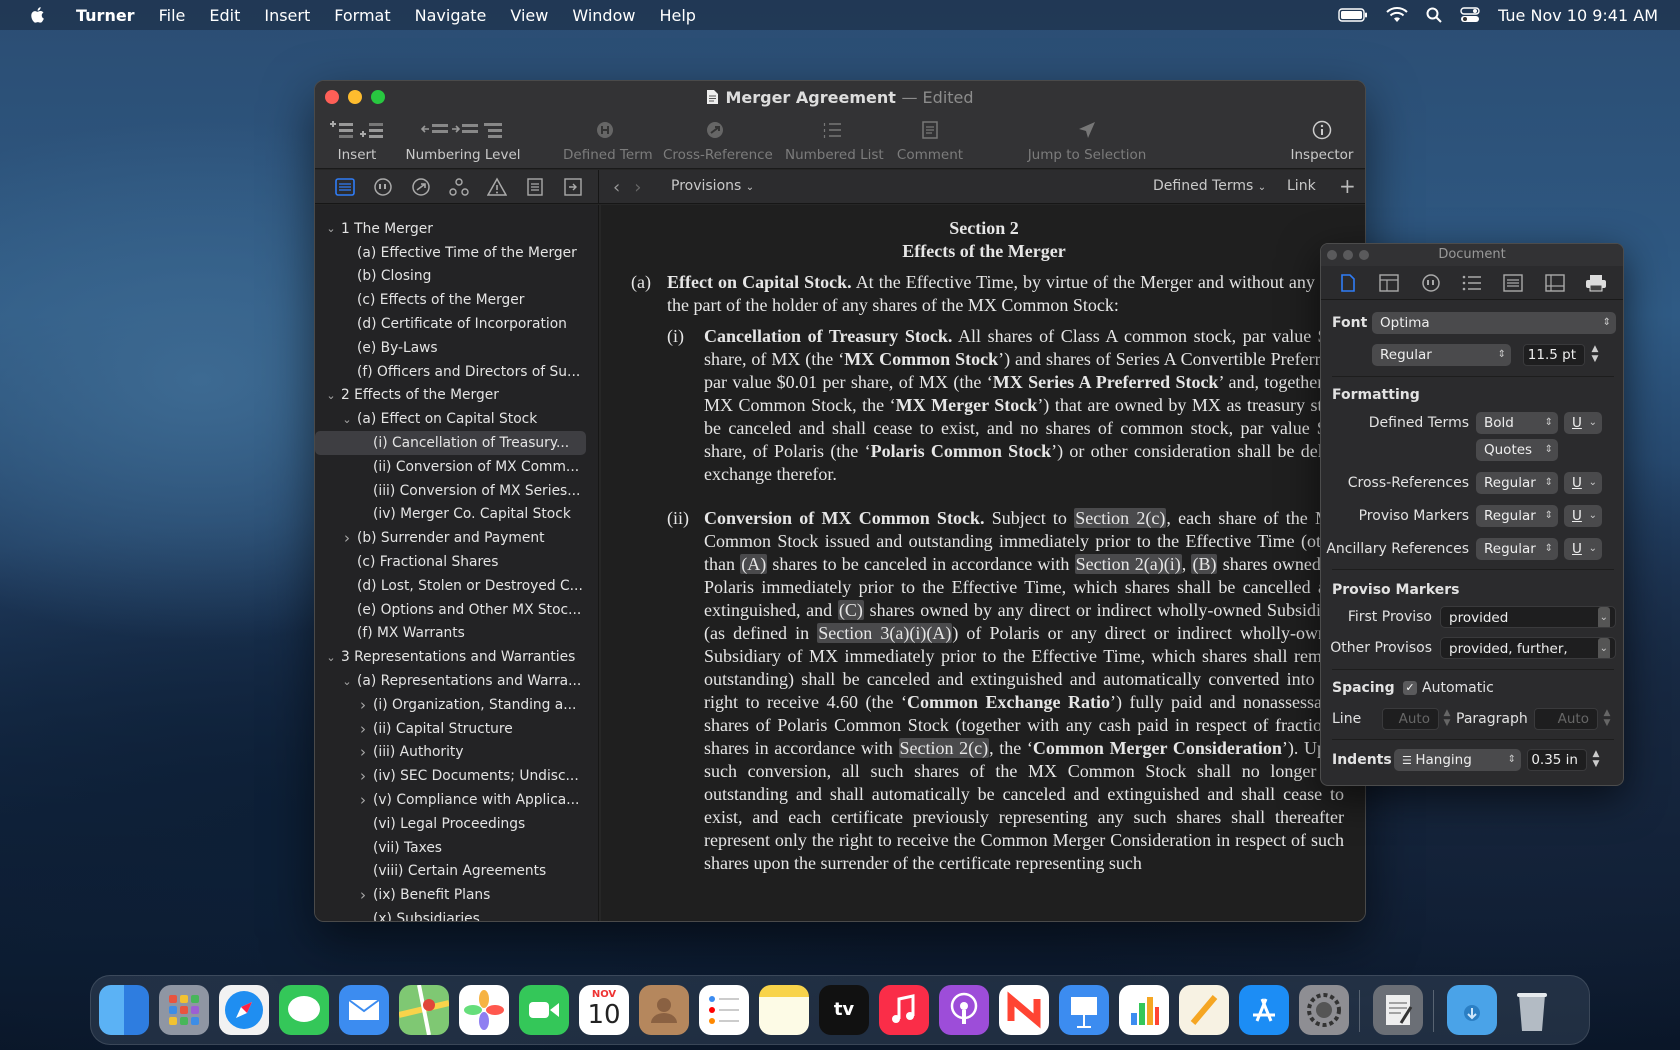 Image resolution: width=1680 pixels, height=1050 pixels. I want to click on indent-type-select: ☰ Hanging ⇕, so click(1457, 760).